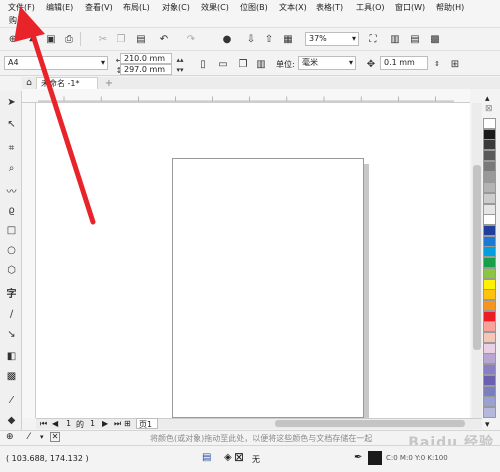  What do you see at coordinates (127, 423) in the screenshot?
I see `add-page-icon: ⊞` at bounding box center [127, 423].